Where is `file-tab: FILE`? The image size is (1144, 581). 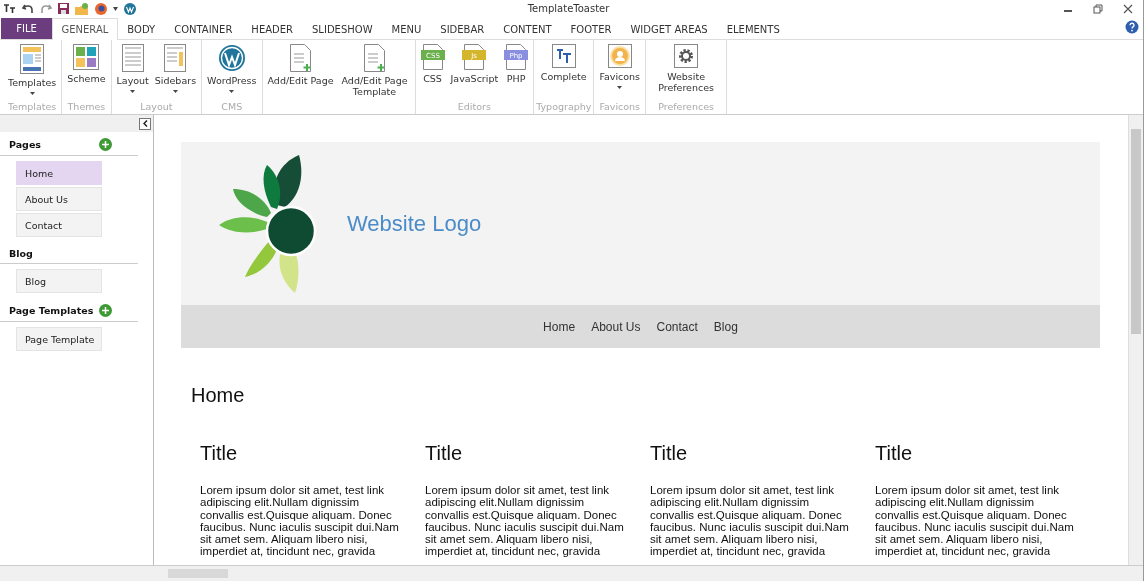 file-tab: FILE is located at coordinates (26, 28).